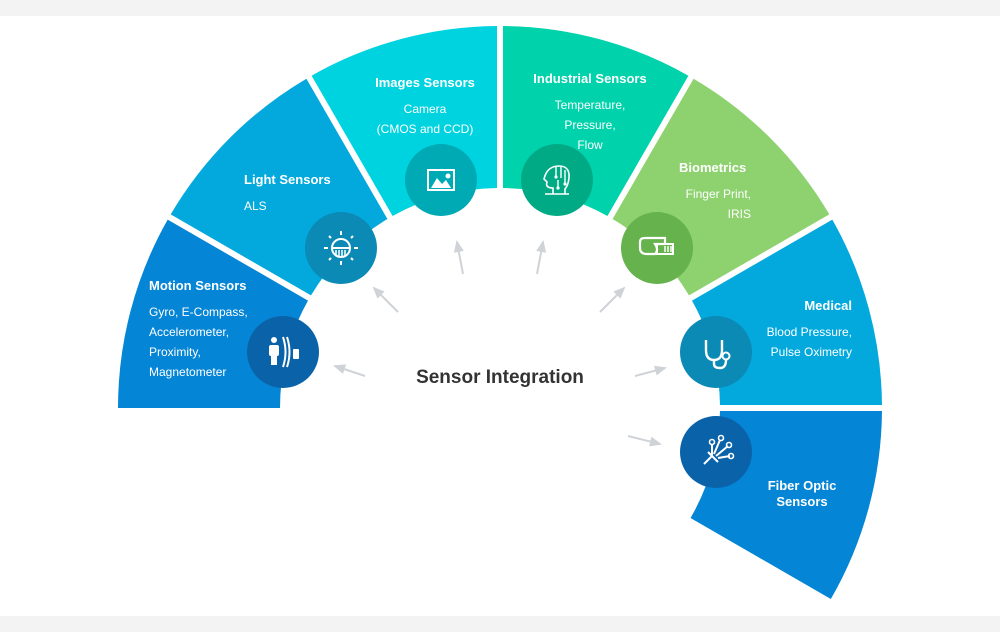 This screenshot has width=1000, height=632. I want to click on segment-line: Temperature,, so click(590, 105).